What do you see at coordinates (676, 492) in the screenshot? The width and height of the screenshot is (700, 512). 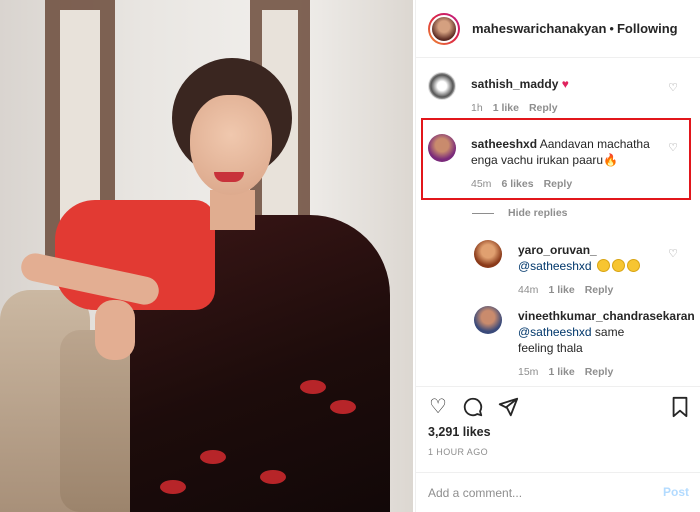 I see `post-button: Post` at bounding box center [676, 492].